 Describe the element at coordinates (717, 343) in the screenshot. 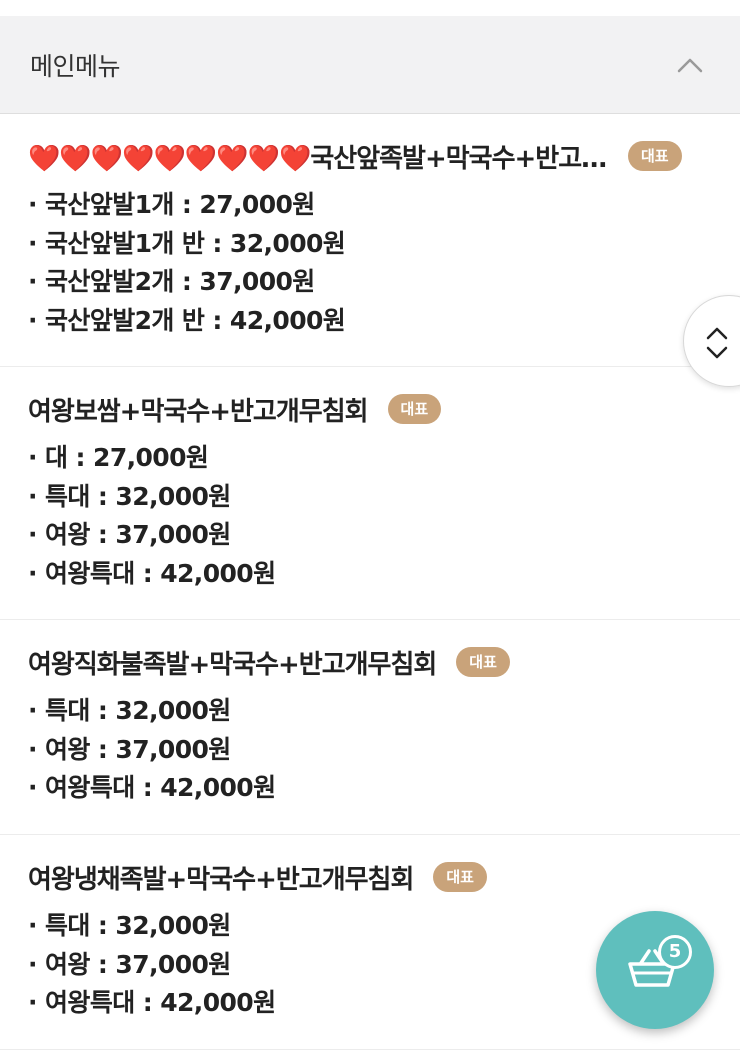

I see `up-down-chevron-icon` at that location.